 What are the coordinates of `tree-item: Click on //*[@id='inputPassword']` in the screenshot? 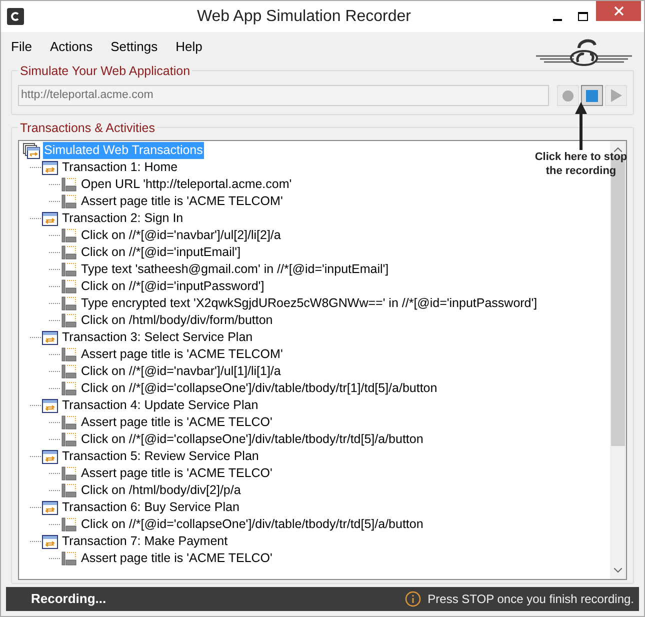 It's located at (173, 286).